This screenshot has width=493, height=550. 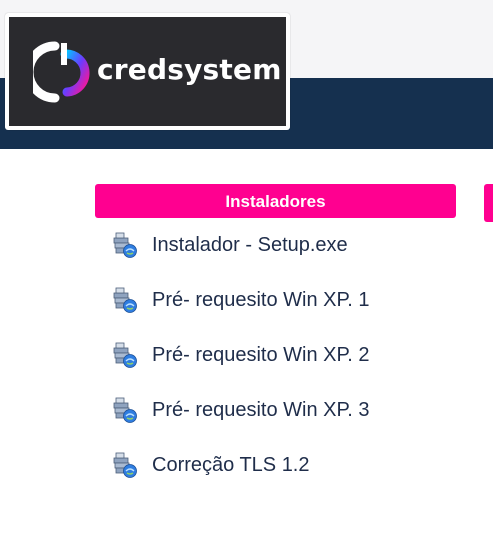 I want to click on download-label: Pré- requesito Win XP. 2, so click(x=261, y=354).